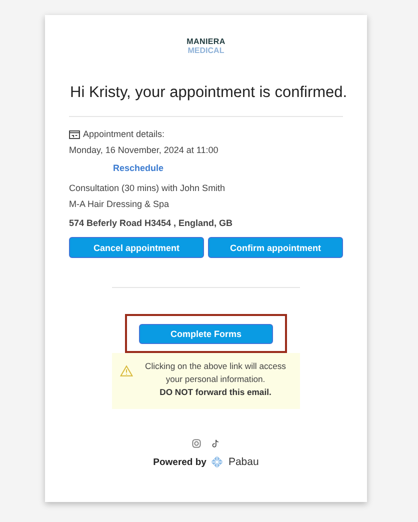 This screenshot has height=522, width=418. I want to click on warning-icon, so click(126, 371).